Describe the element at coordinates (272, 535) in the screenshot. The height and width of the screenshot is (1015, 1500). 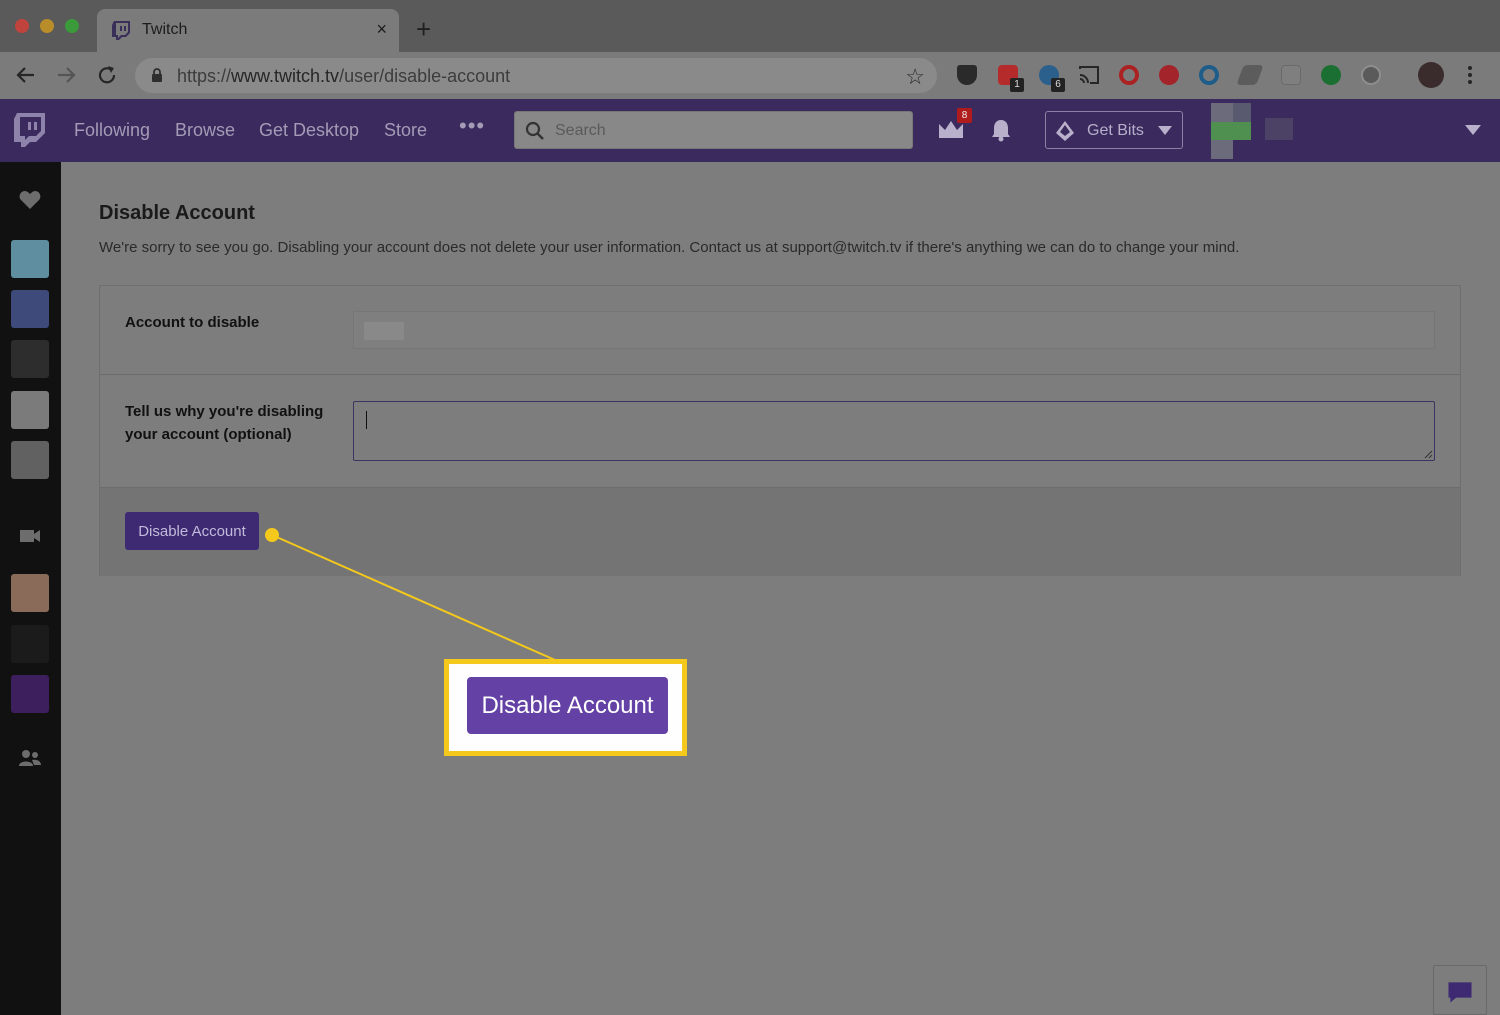
I see `callout-dot` at that location.